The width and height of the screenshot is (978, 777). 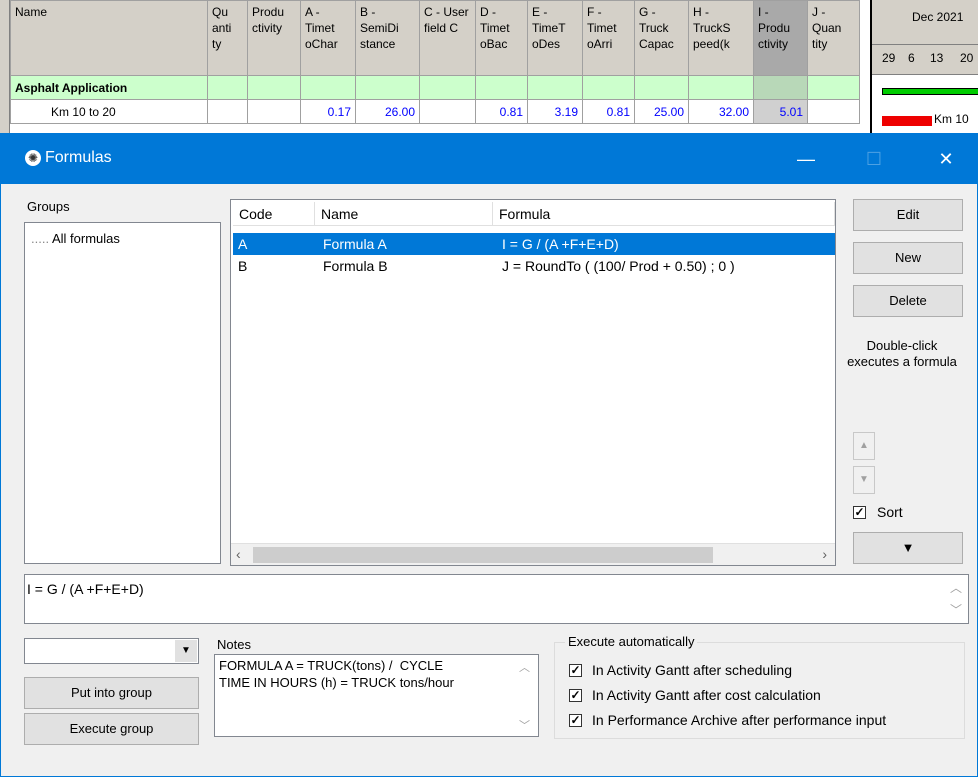 What do you see at coordinates (483, 555) in the screenshot?
I see `scrollbar-thumb` at bounding box center [483, 555].